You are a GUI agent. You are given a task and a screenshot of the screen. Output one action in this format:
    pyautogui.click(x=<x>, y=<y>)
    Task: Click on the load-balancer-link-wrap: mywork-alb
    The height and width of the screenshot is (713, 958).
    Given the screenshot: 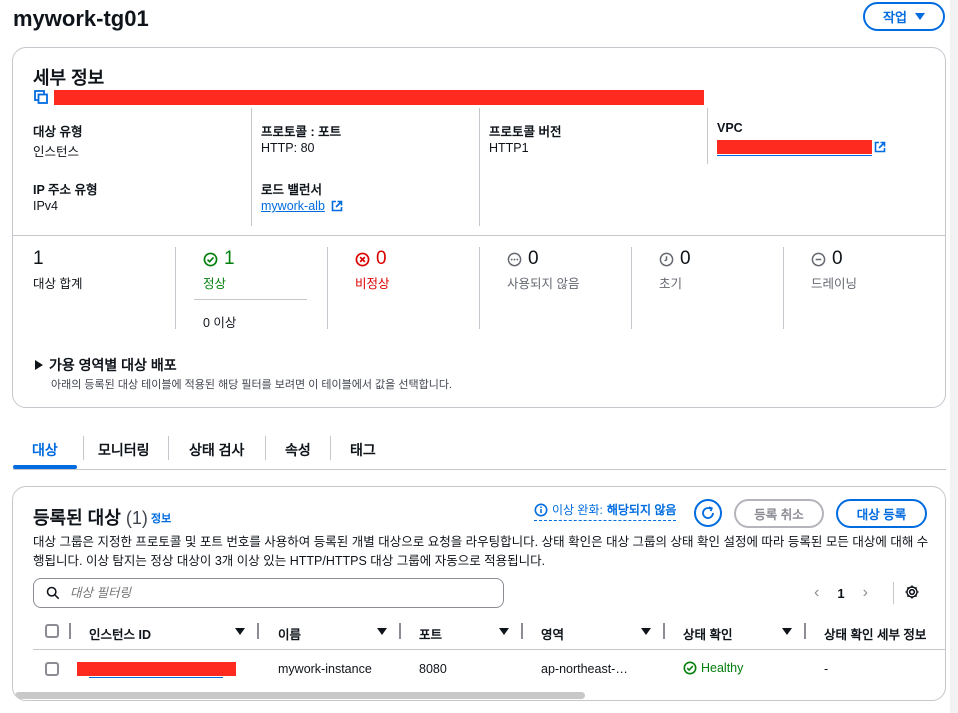 What is the action you would take?
    pyautogui.click(x=302, y=206)
    